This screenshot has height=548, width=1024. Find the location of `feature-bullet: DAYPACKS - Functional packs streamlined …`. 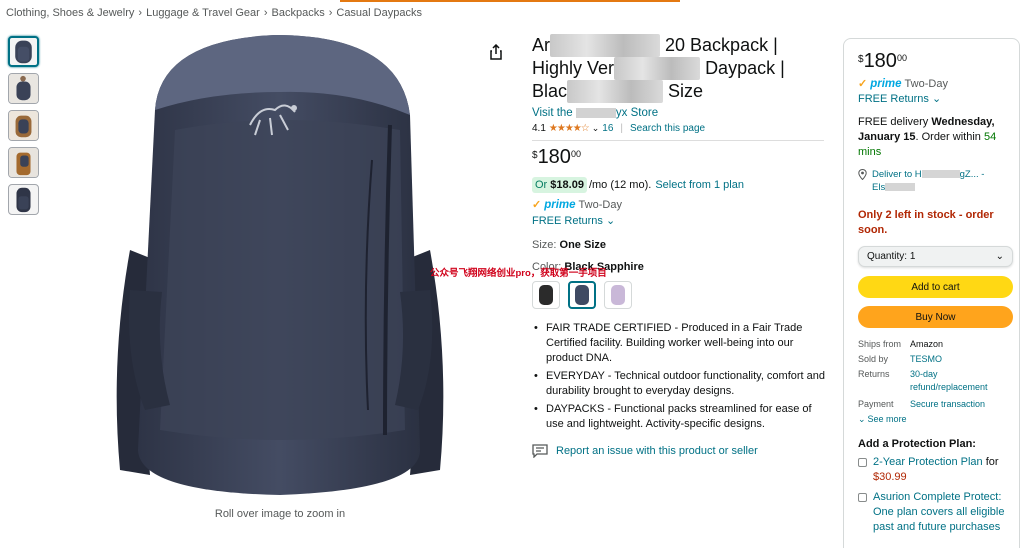

feature-bullet: DAYPACKS - Functional packs streamlined … is located at coordinates (683, 417).